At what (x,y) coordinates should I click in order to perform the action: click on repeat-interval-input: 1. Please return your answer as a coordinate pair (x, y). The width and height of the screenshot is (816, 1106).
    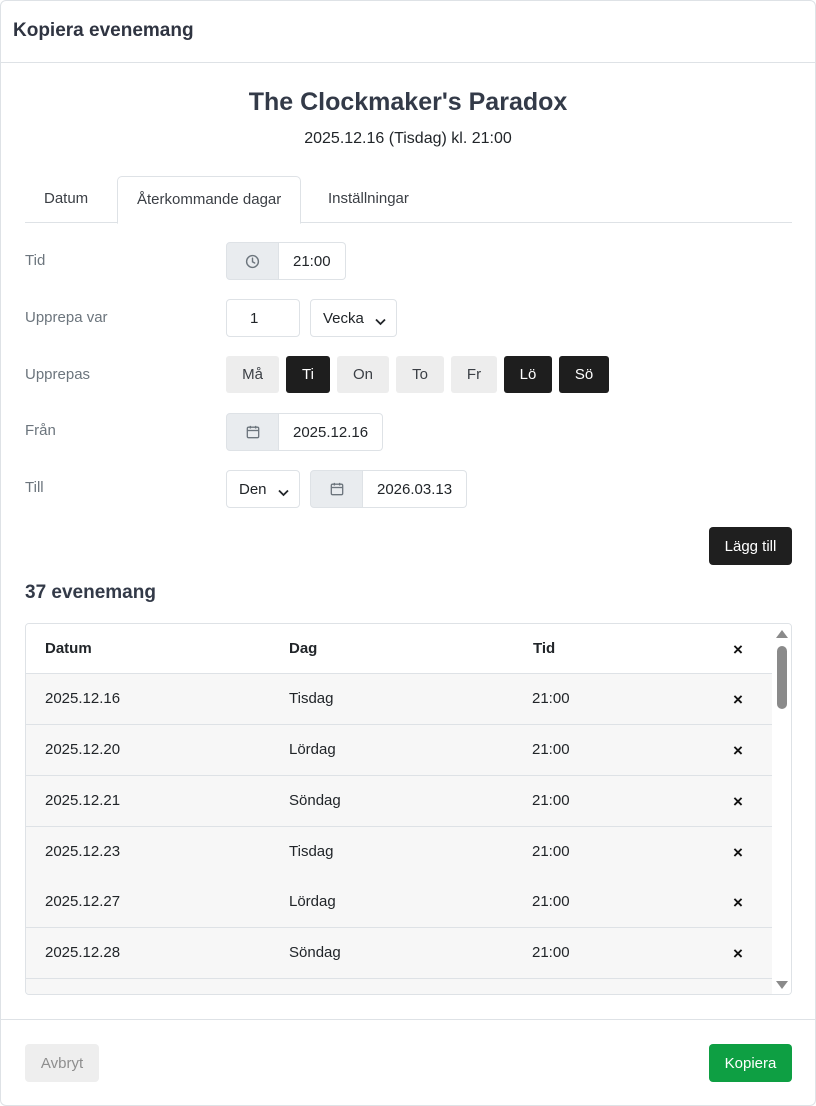
    Looking at the image, I should click on (263, 318).